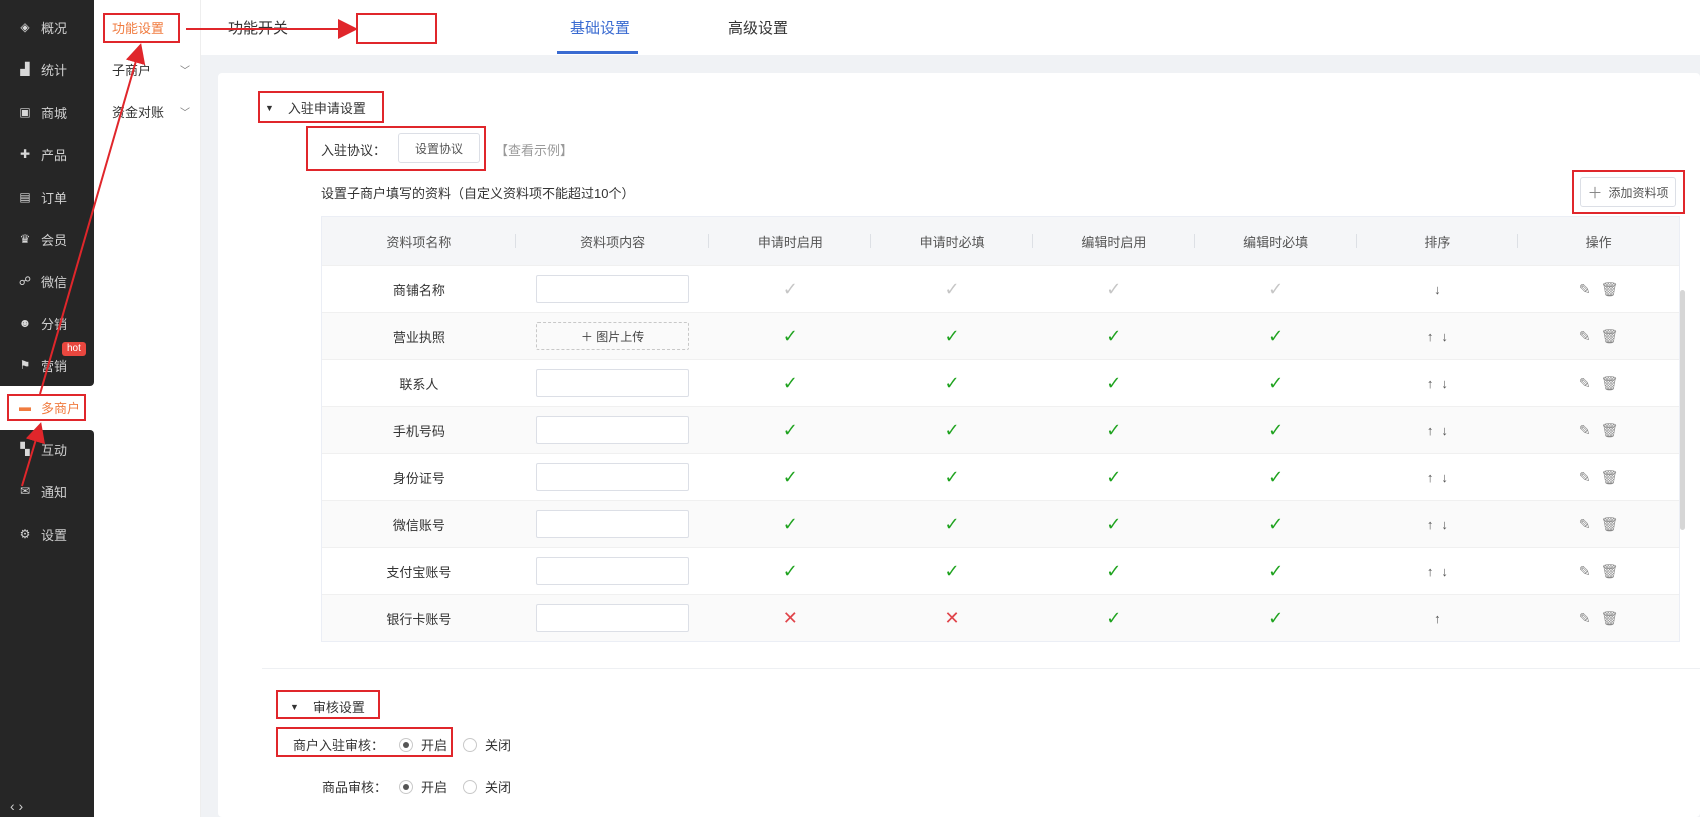 The width and height of the screenshot is (1700, 817). Describe the element at coordinates (534, 149) in the screenshot. I see `view-example-link: 【查看示例】` at that location.